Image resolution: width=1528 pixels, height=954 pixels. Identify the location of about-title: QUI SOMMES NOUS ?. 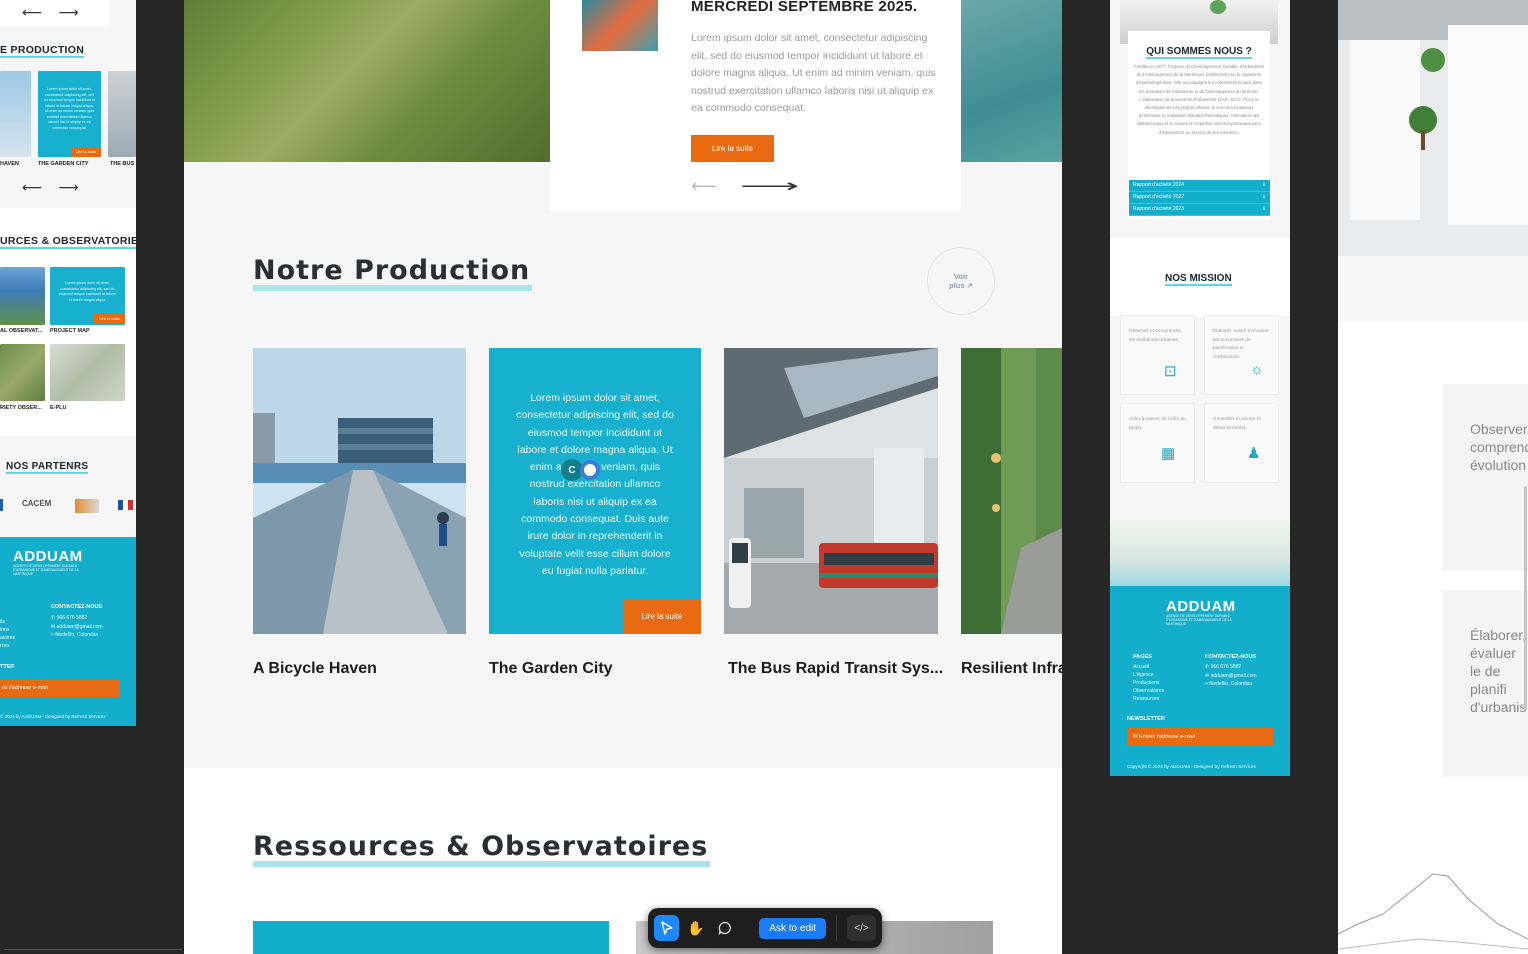
(1199, 52).